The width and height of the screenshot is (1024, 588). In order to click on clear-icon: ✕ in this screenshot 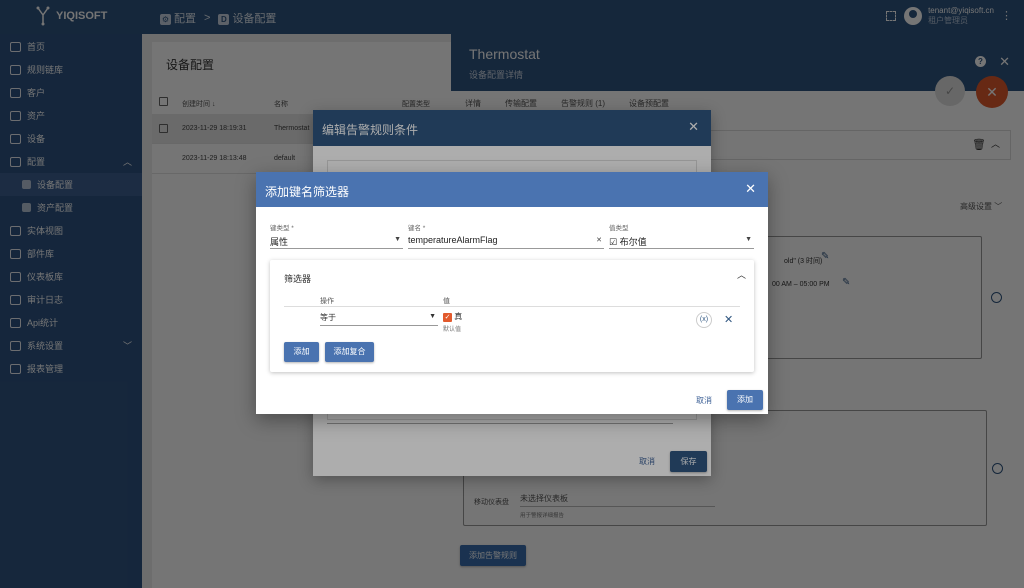, I will do `click(599, 240)`.